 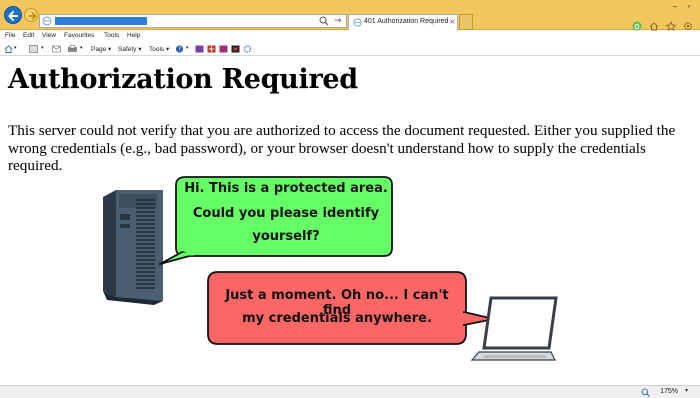 What do you see at coordinates (337, 318) in the screenshot?
I see `client-bubble-line-2: my credentials anywhere.` at bounding box center [337, 318].